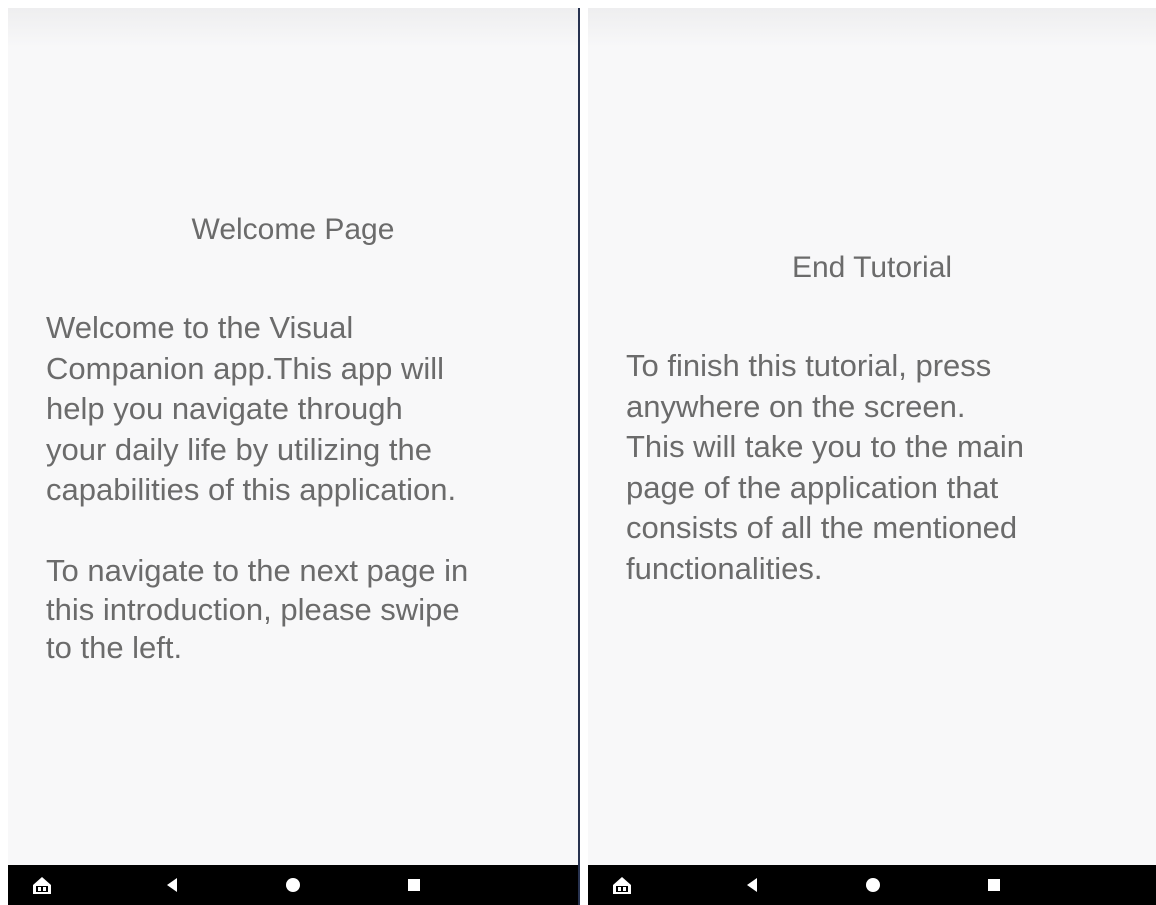 The height and width of the screenshot is (905, 1156). What do you see at coordinates (579, 456) in the screenshot?
I see `screenshot-divider` at bounding box center [579, 456].